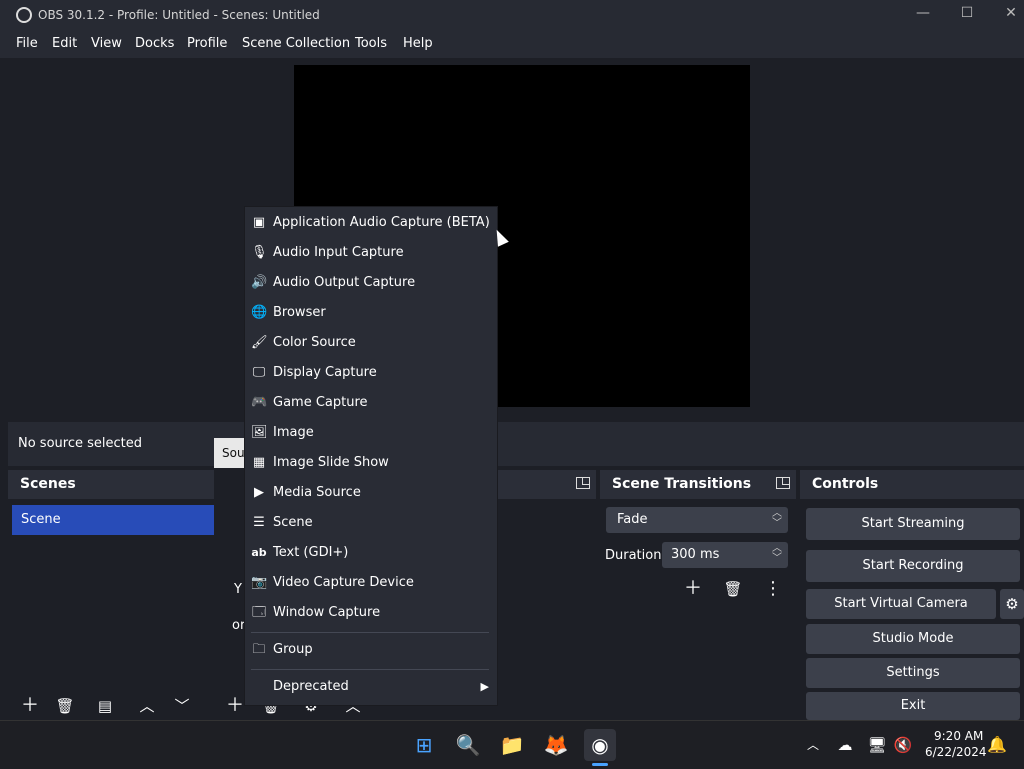 Image resolution: width=1024 pixels, height=769 pixels. I want to click on menu-file: File, so click(27, 43).